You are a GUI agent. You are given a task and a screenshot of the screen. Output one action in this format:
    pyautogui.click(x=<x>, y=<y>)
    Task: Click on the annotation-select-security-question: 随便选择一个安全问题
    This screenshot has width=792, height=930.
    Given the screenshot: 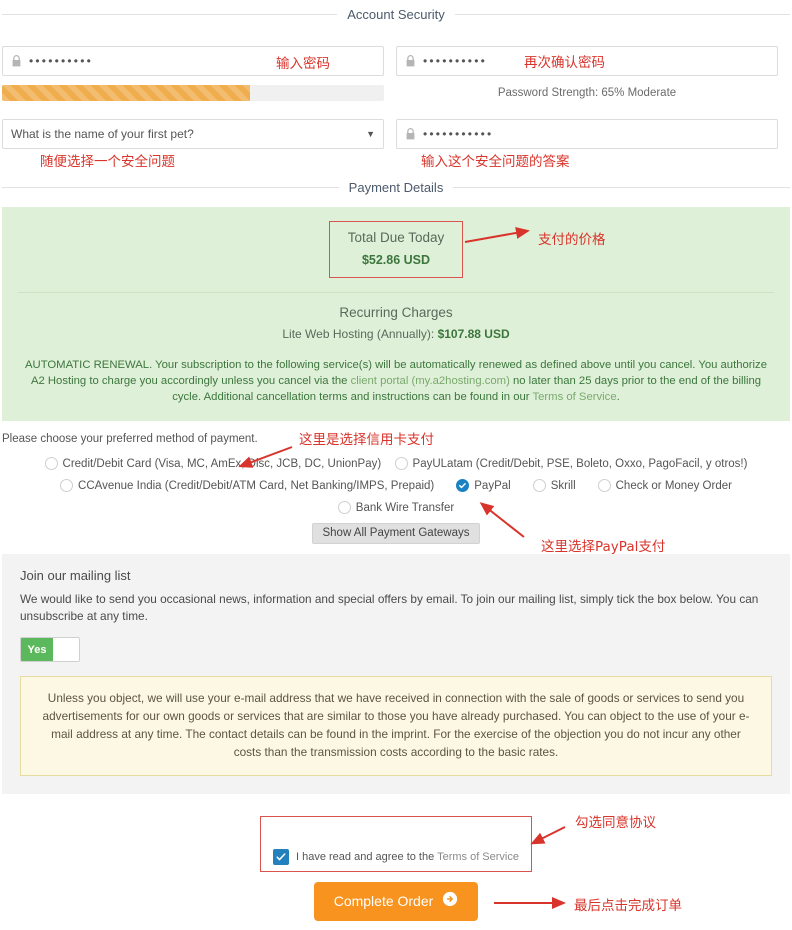 What is the action you would take?
    pyautogui.click(x=107, y=162)
    